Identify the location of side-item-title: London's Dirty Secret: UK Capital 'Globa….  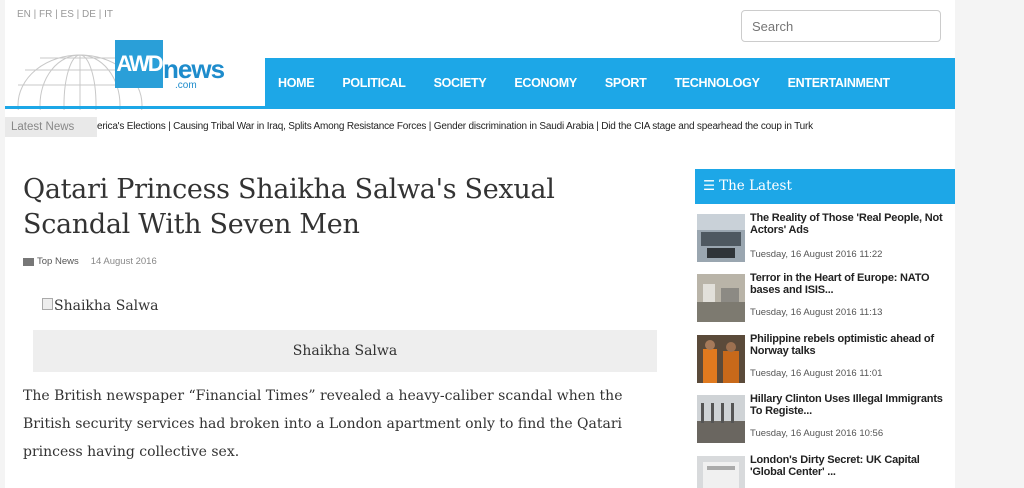
(852, 466).